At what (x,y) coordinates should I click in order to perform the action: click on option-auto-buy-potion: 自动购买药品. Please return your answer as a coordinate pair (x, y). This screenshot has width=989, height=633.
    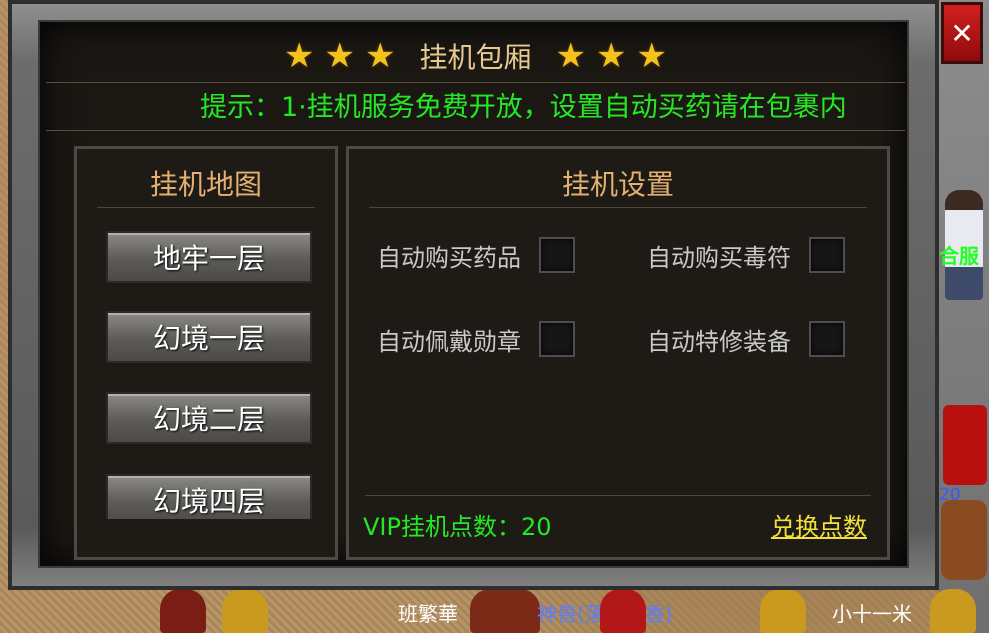
    Looking at the image, I should click on (476, 255).